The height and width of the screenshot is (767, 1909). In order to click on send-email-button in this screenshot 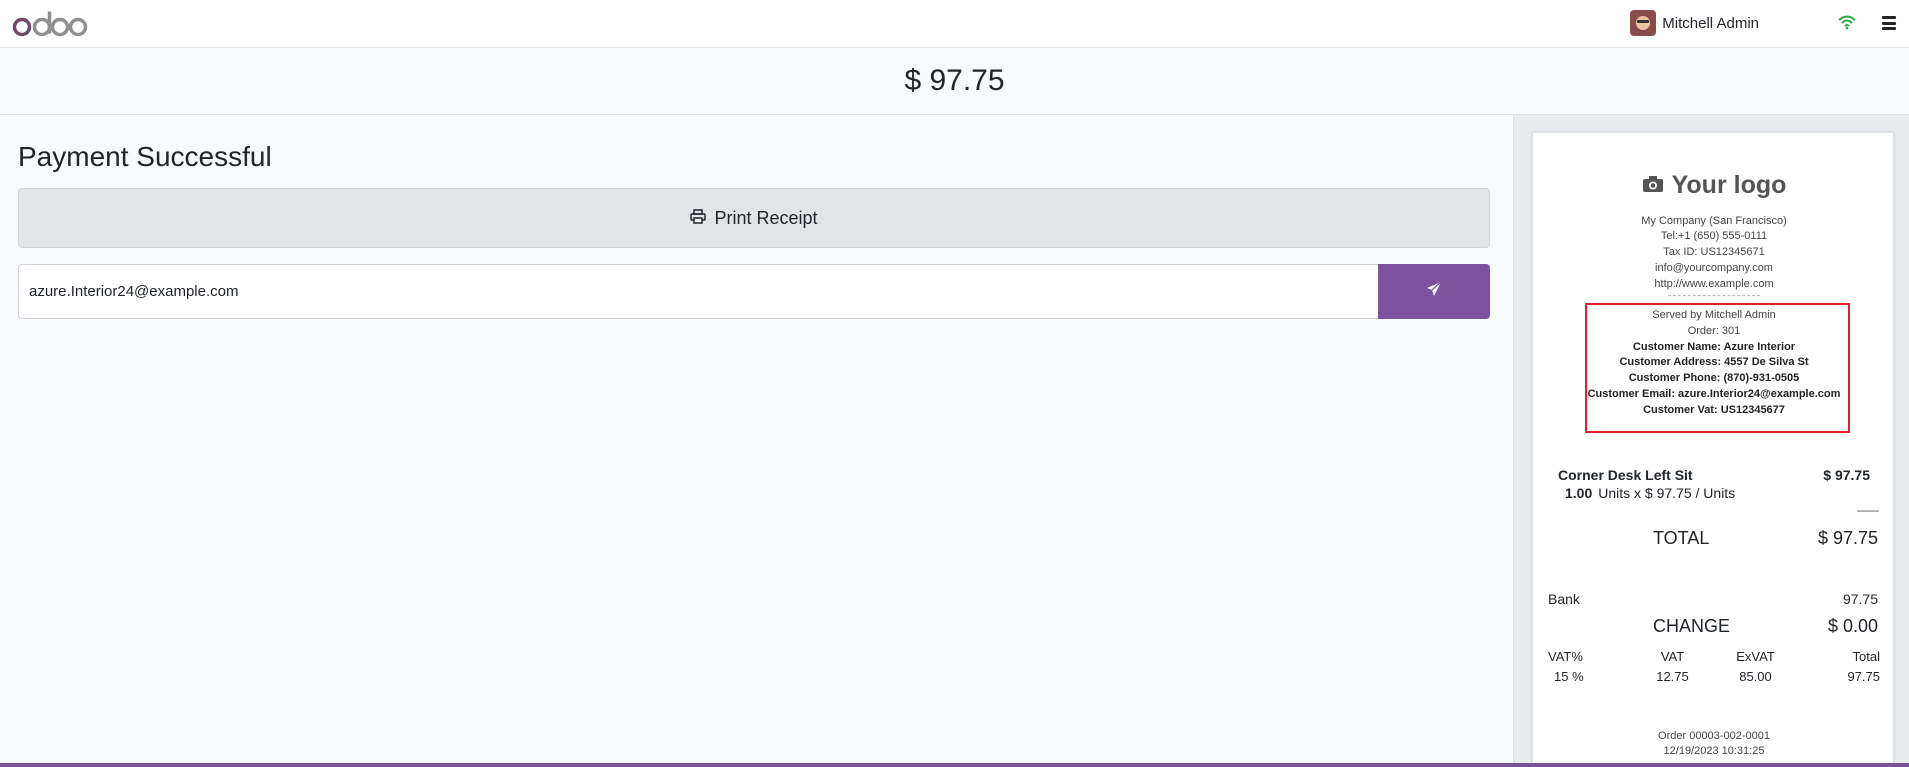, I will do `click(1434, 291)`.